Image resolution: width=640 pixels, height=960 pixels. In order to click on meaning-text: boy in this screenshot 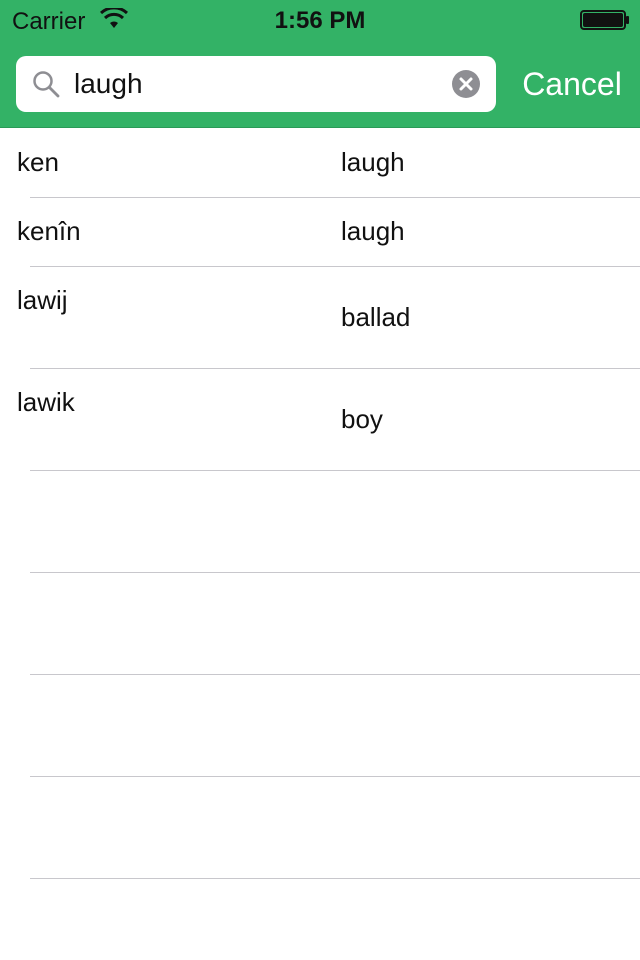, I will do `click(362, 419)`.